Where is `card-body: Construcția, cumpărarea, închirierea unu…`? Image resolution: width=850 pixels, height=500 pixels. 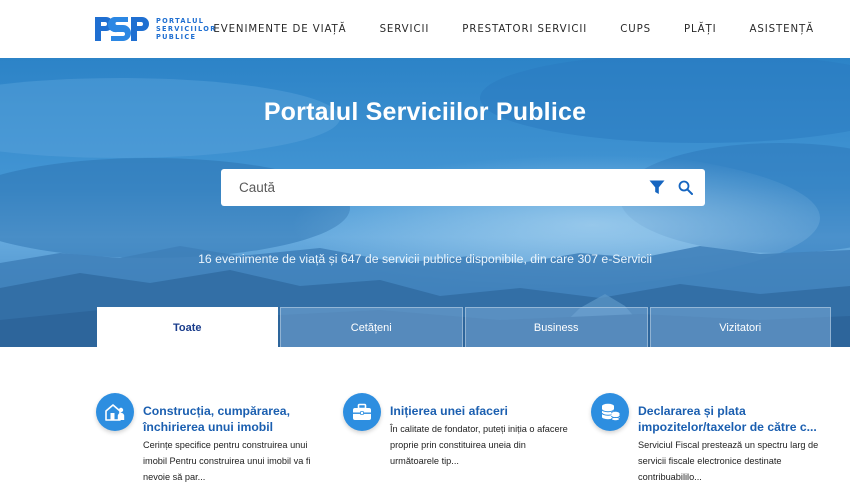 card-body: Construcția, cumpărarea, închirierea unu… is located at coordinates (238, 444).